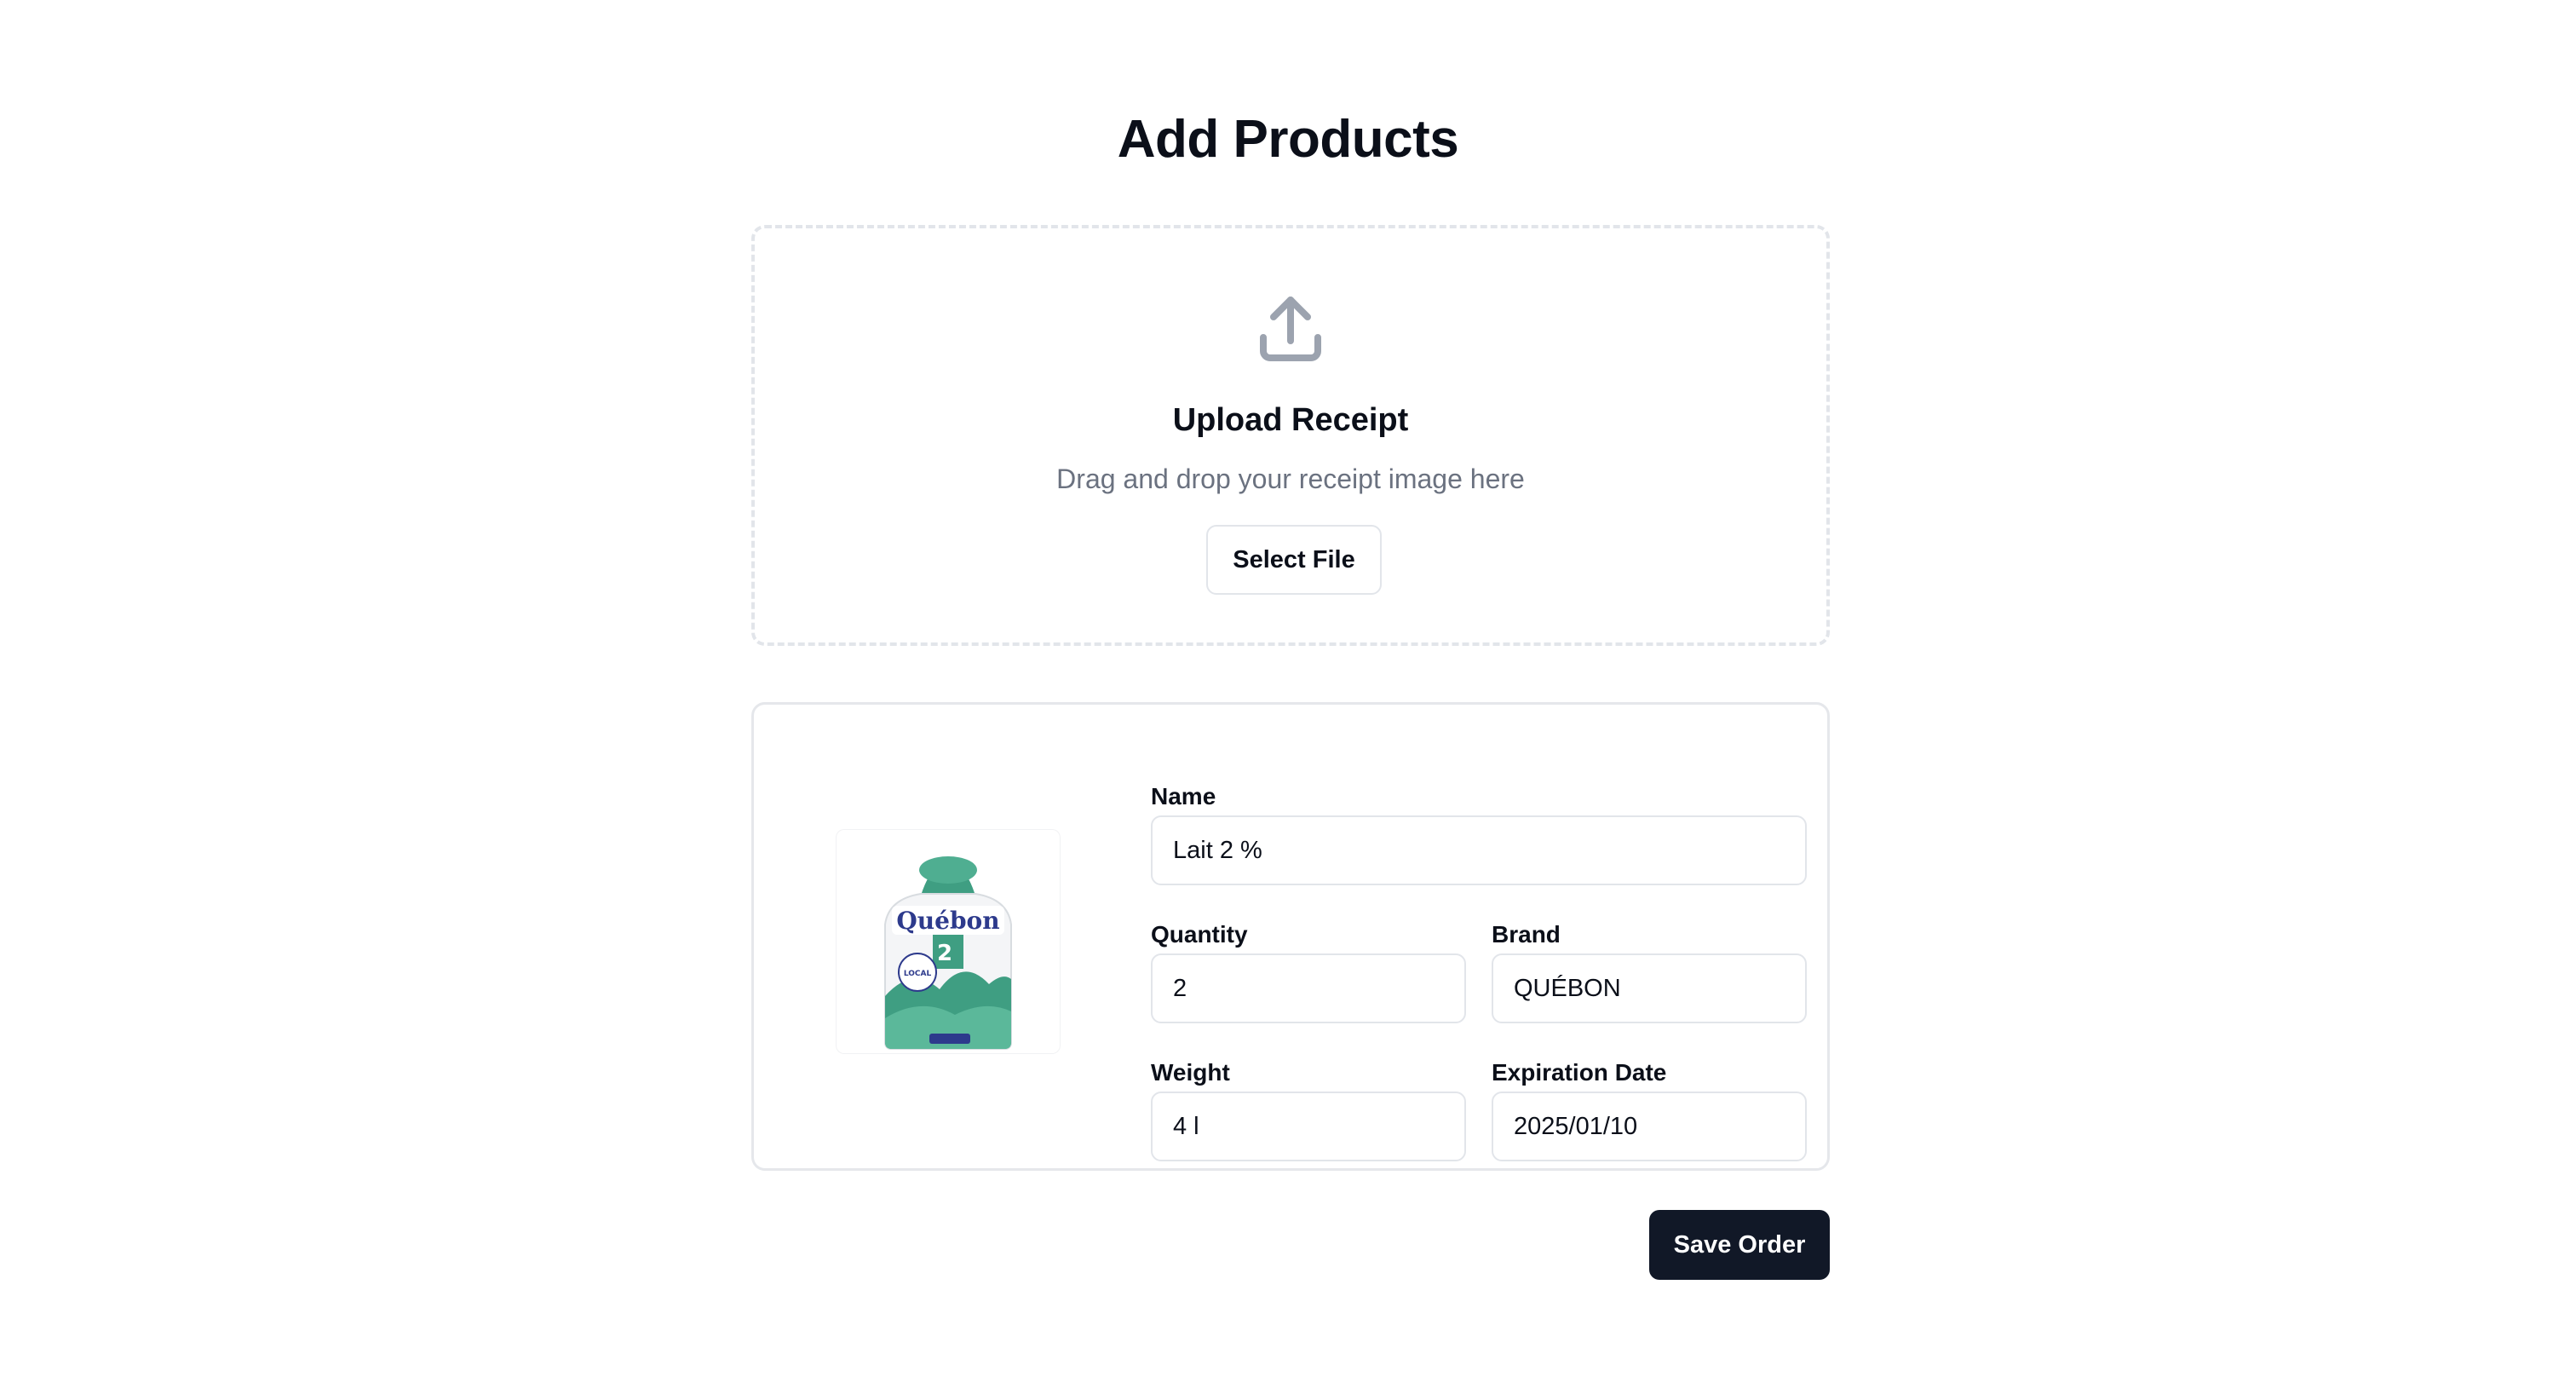 This screenshot has width=2576, height=1394. I want to click on select-file-button: Select File, so click(1294, 560).